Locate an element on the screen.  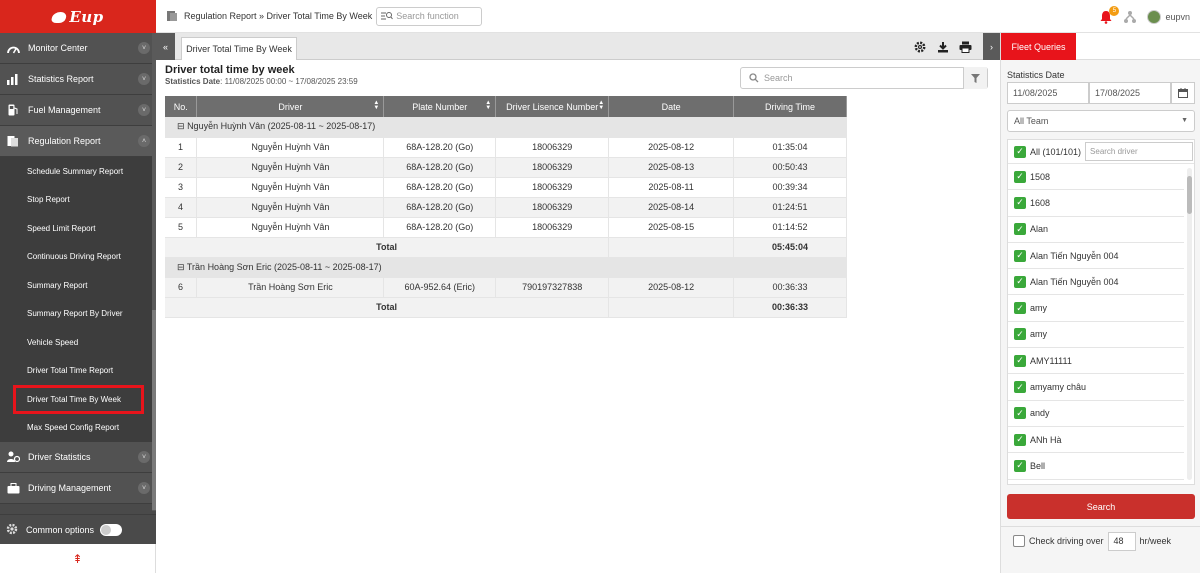
sidebar-subitem-summary-report: Summary Report is located at coordinates (78, 285).